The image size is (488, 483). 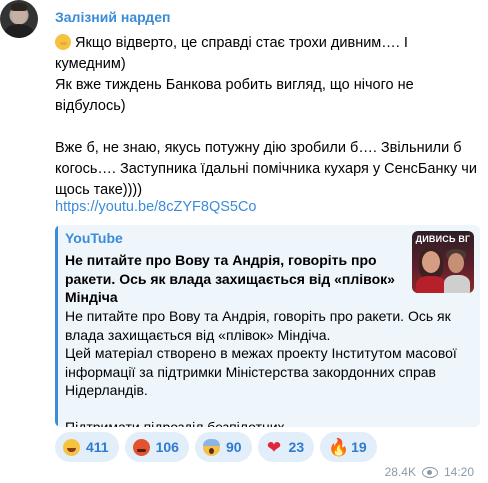 I want to click on reaction-scream: 90, so click(x=223, y=447).